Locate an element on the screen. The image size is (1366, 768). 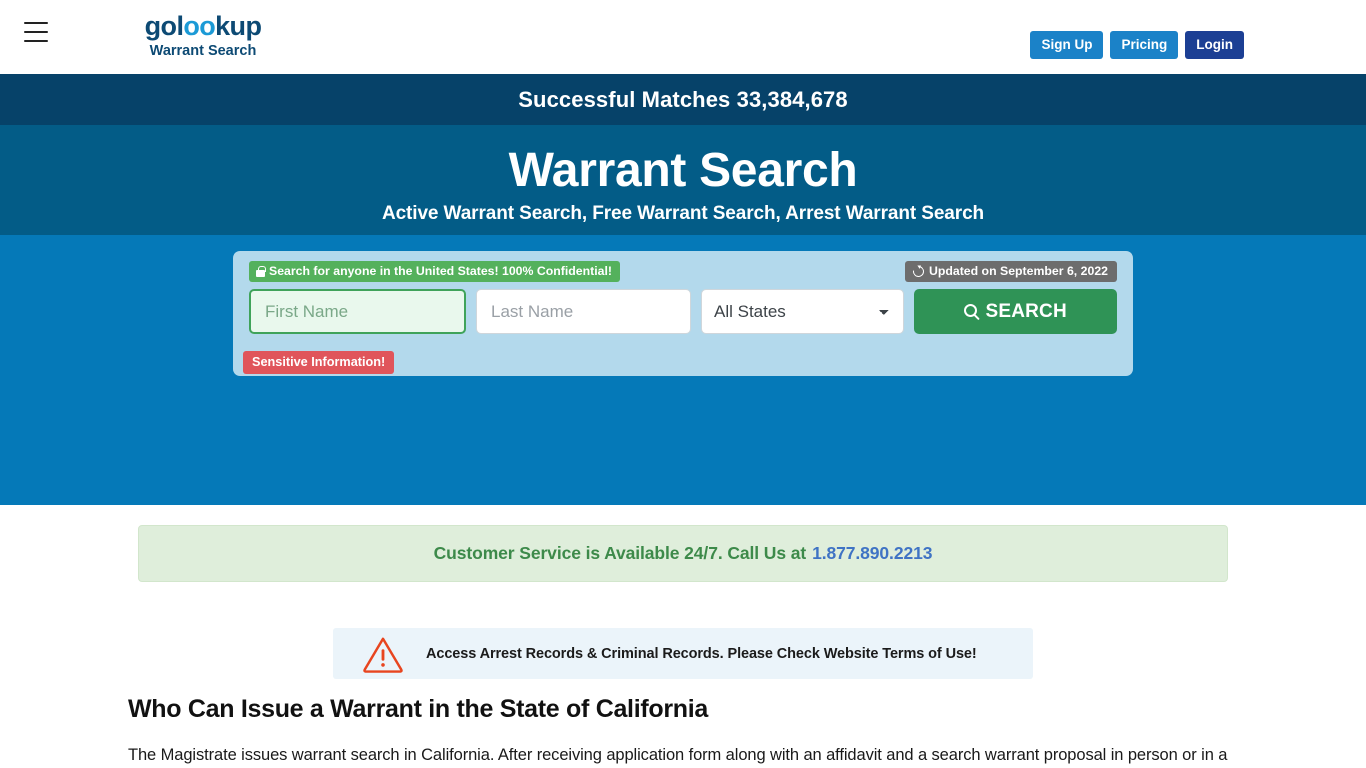
lock-icon is located at coordinates (261, 271).